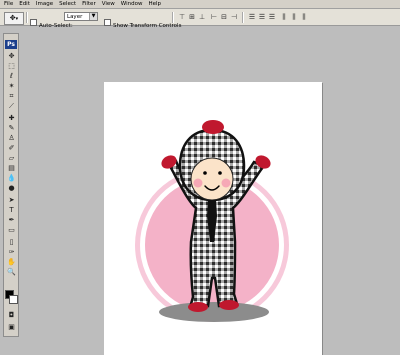  I want to click on auto-select-target-value: Layer, so click(75, 17).